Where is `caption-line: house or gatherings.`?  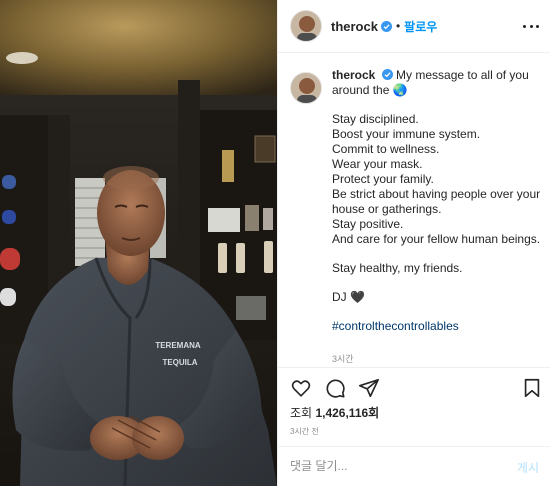
caption-line: house or gatherings. is located at coordinates (387, 209).